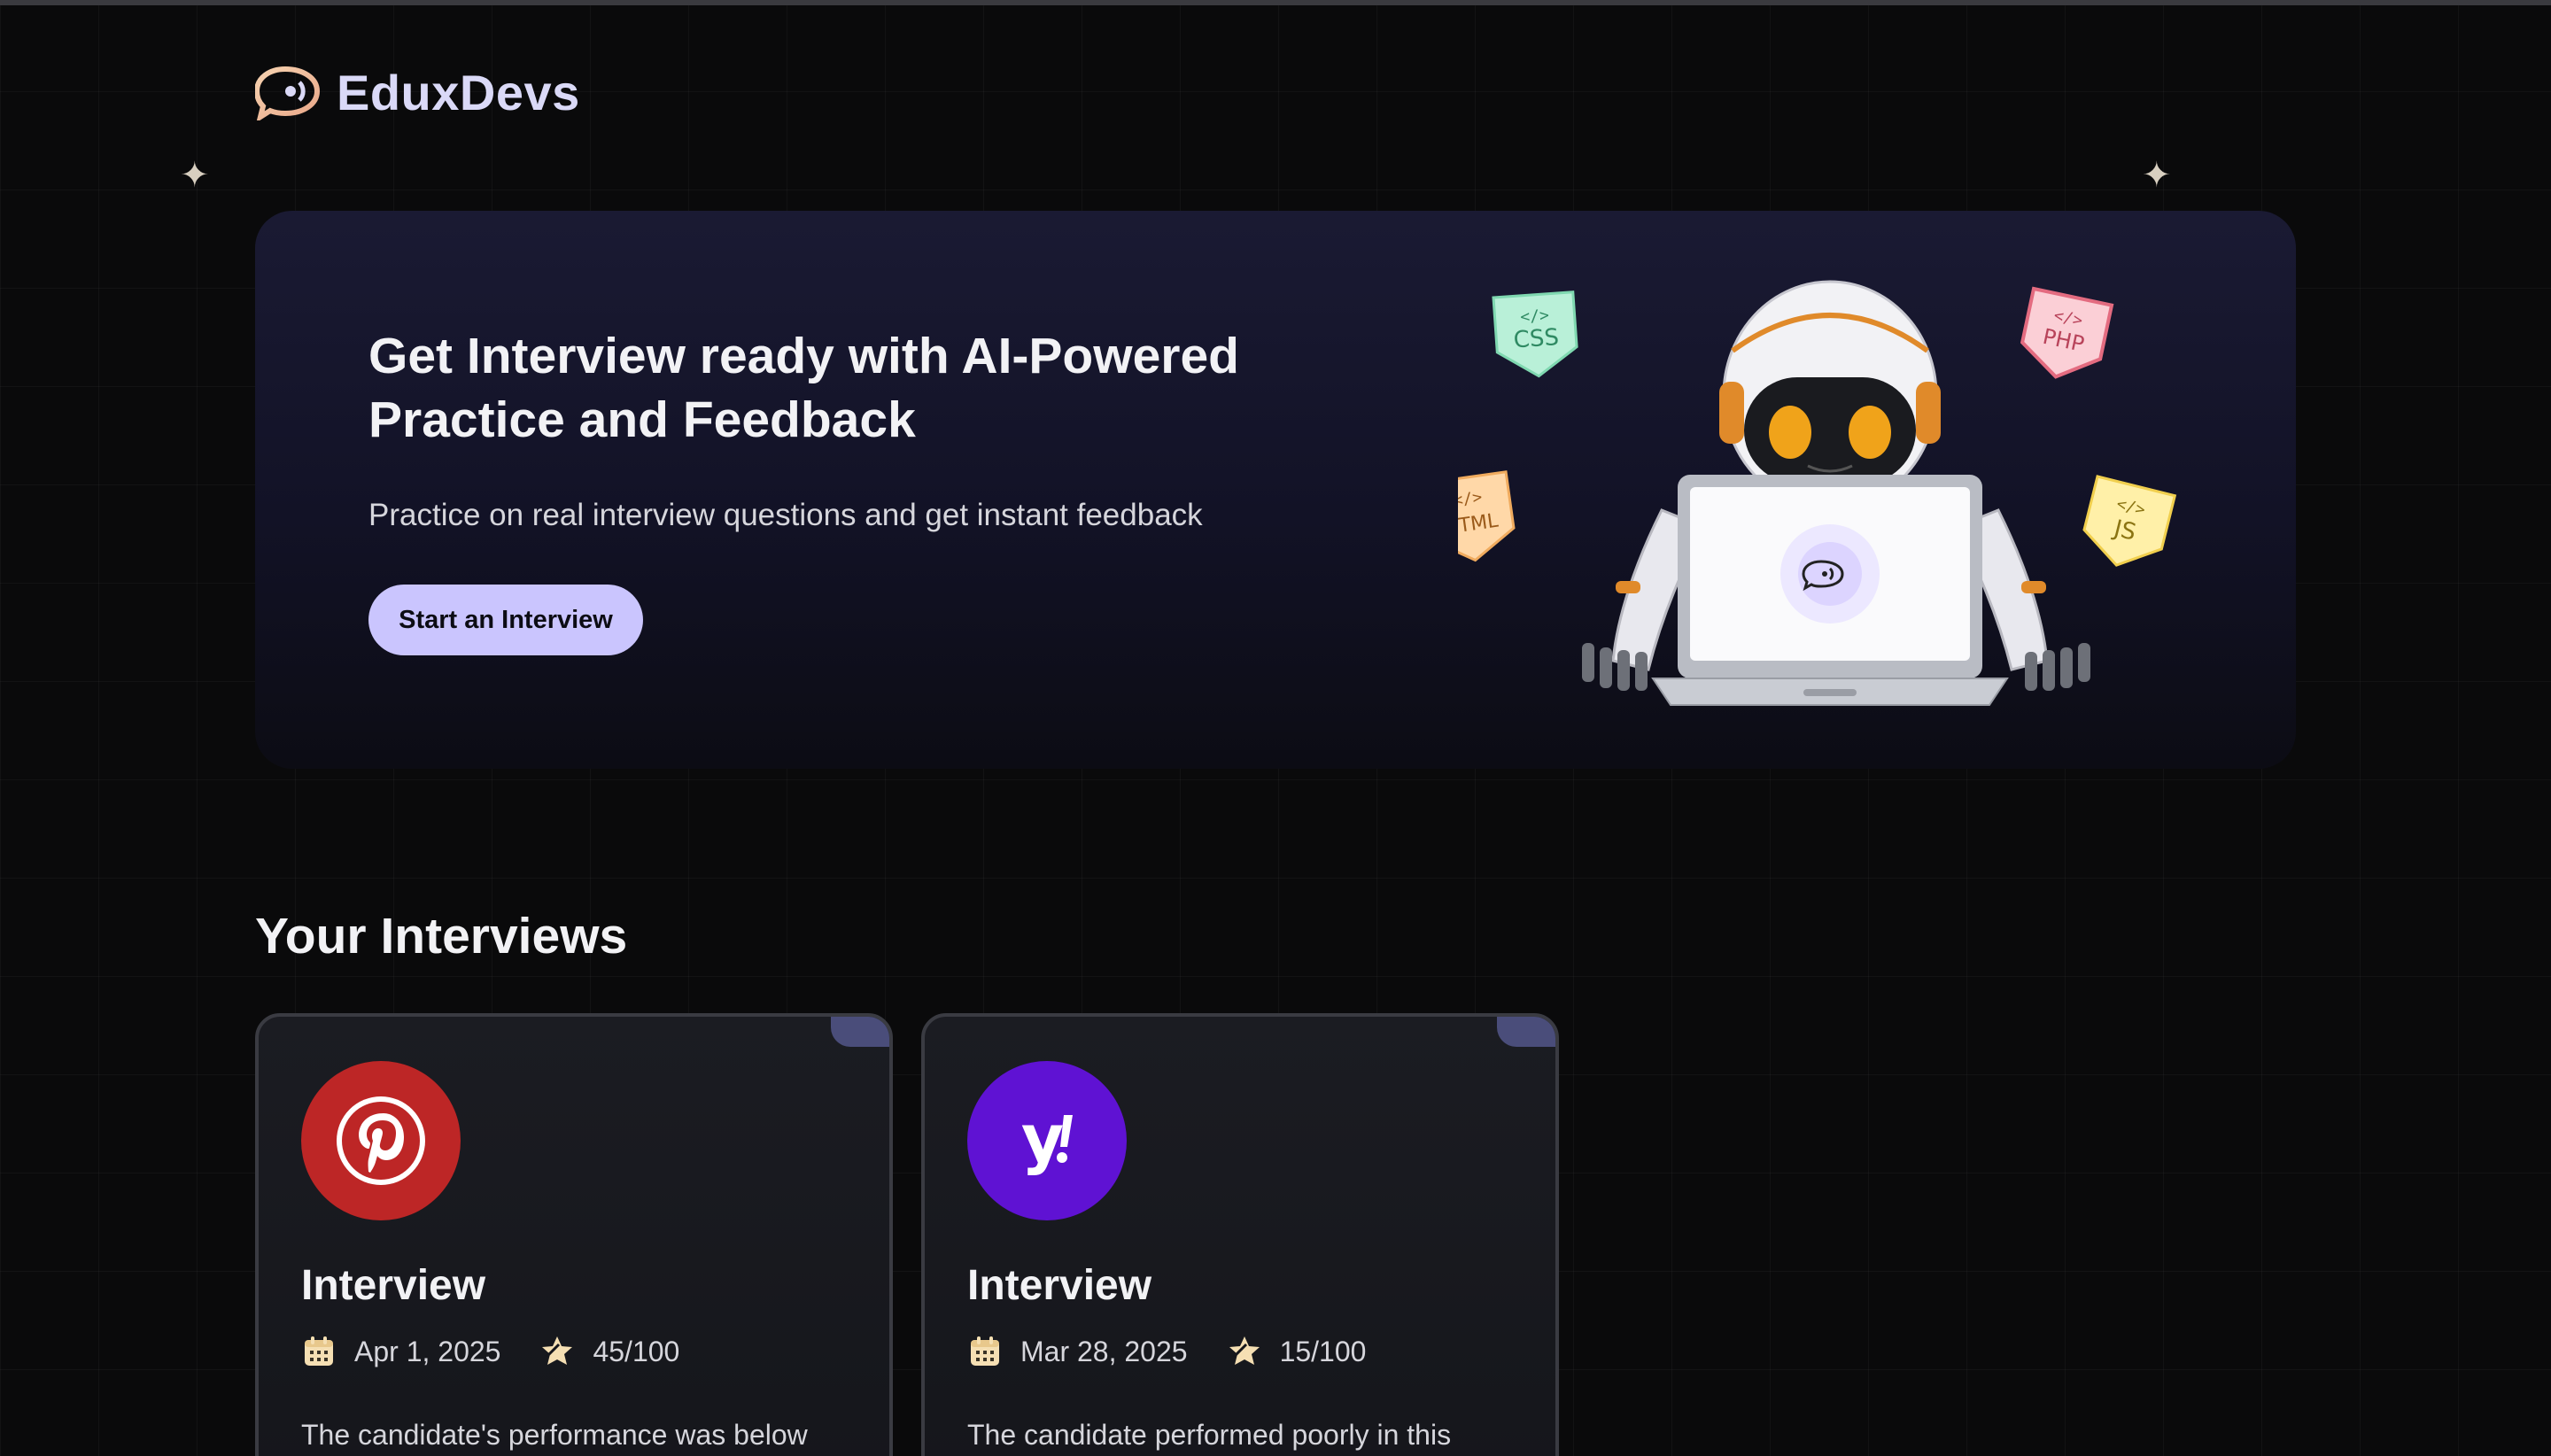 This screenshot has height=1456, width=2551. I want to click on score-item: 45/100, so click(609, 1351).